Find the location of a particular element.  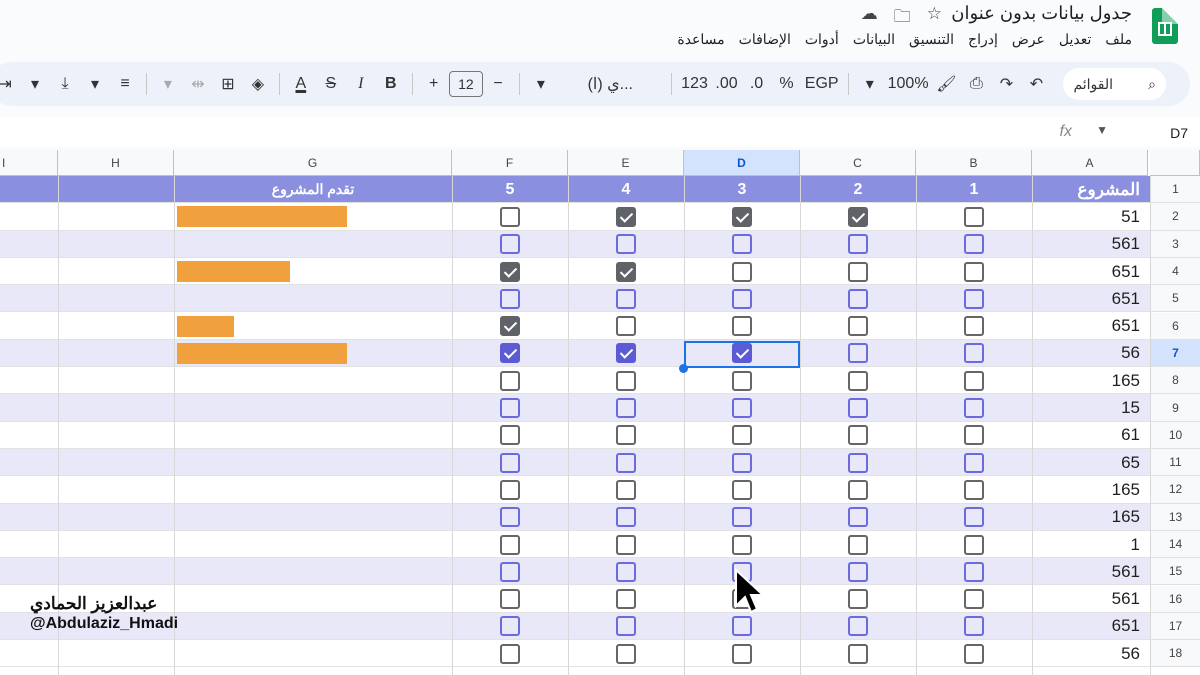

text-wrap-icon: ⇥ is located at coordinates (10, 84).